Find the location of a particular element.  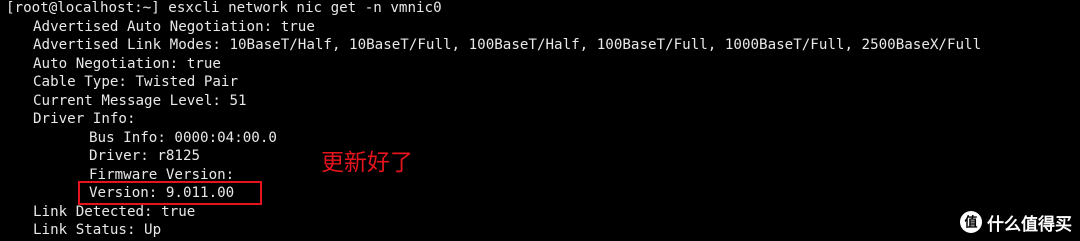

output-auto-negotiation: Auto Negotiation: true is located at coordinates (127, 63).